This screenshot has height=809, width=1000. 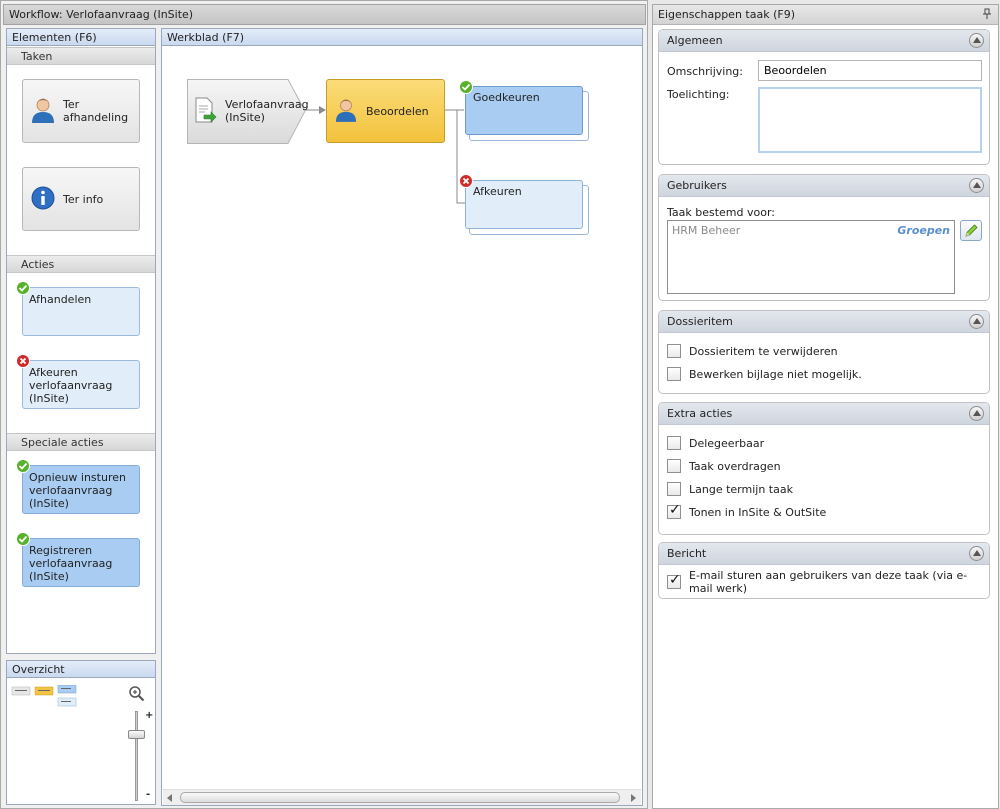 What do you see at coordinates (521, 201) in the screenshot?
I see `workflow-node-reject: Afkeuren` at bounding box center [521, 201].